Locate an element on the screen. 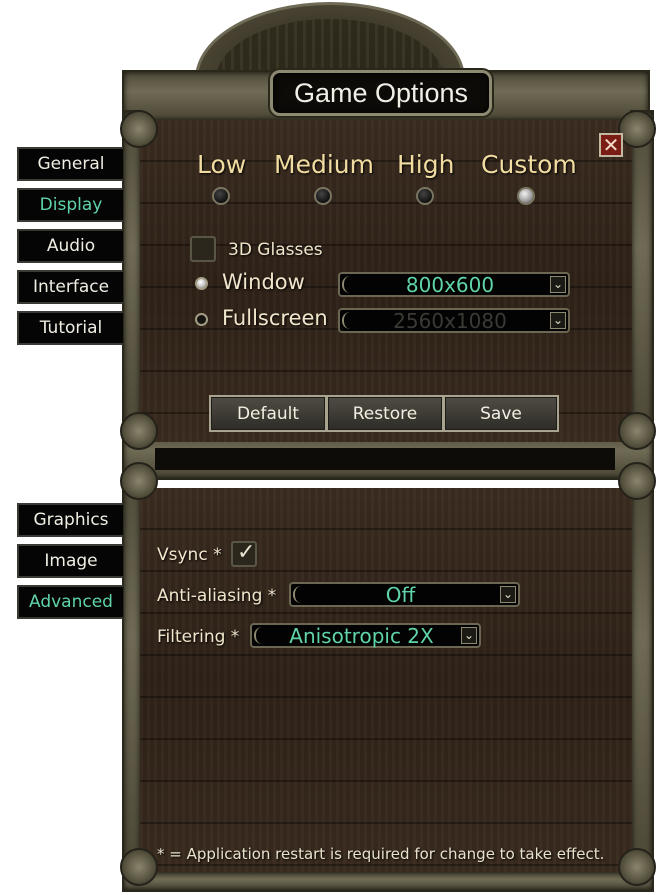 This screenshot has width=658, height=895. fullscreen-resolution-dropdown: 2560x1080 ⌄ is located at coordinates (454, 320).